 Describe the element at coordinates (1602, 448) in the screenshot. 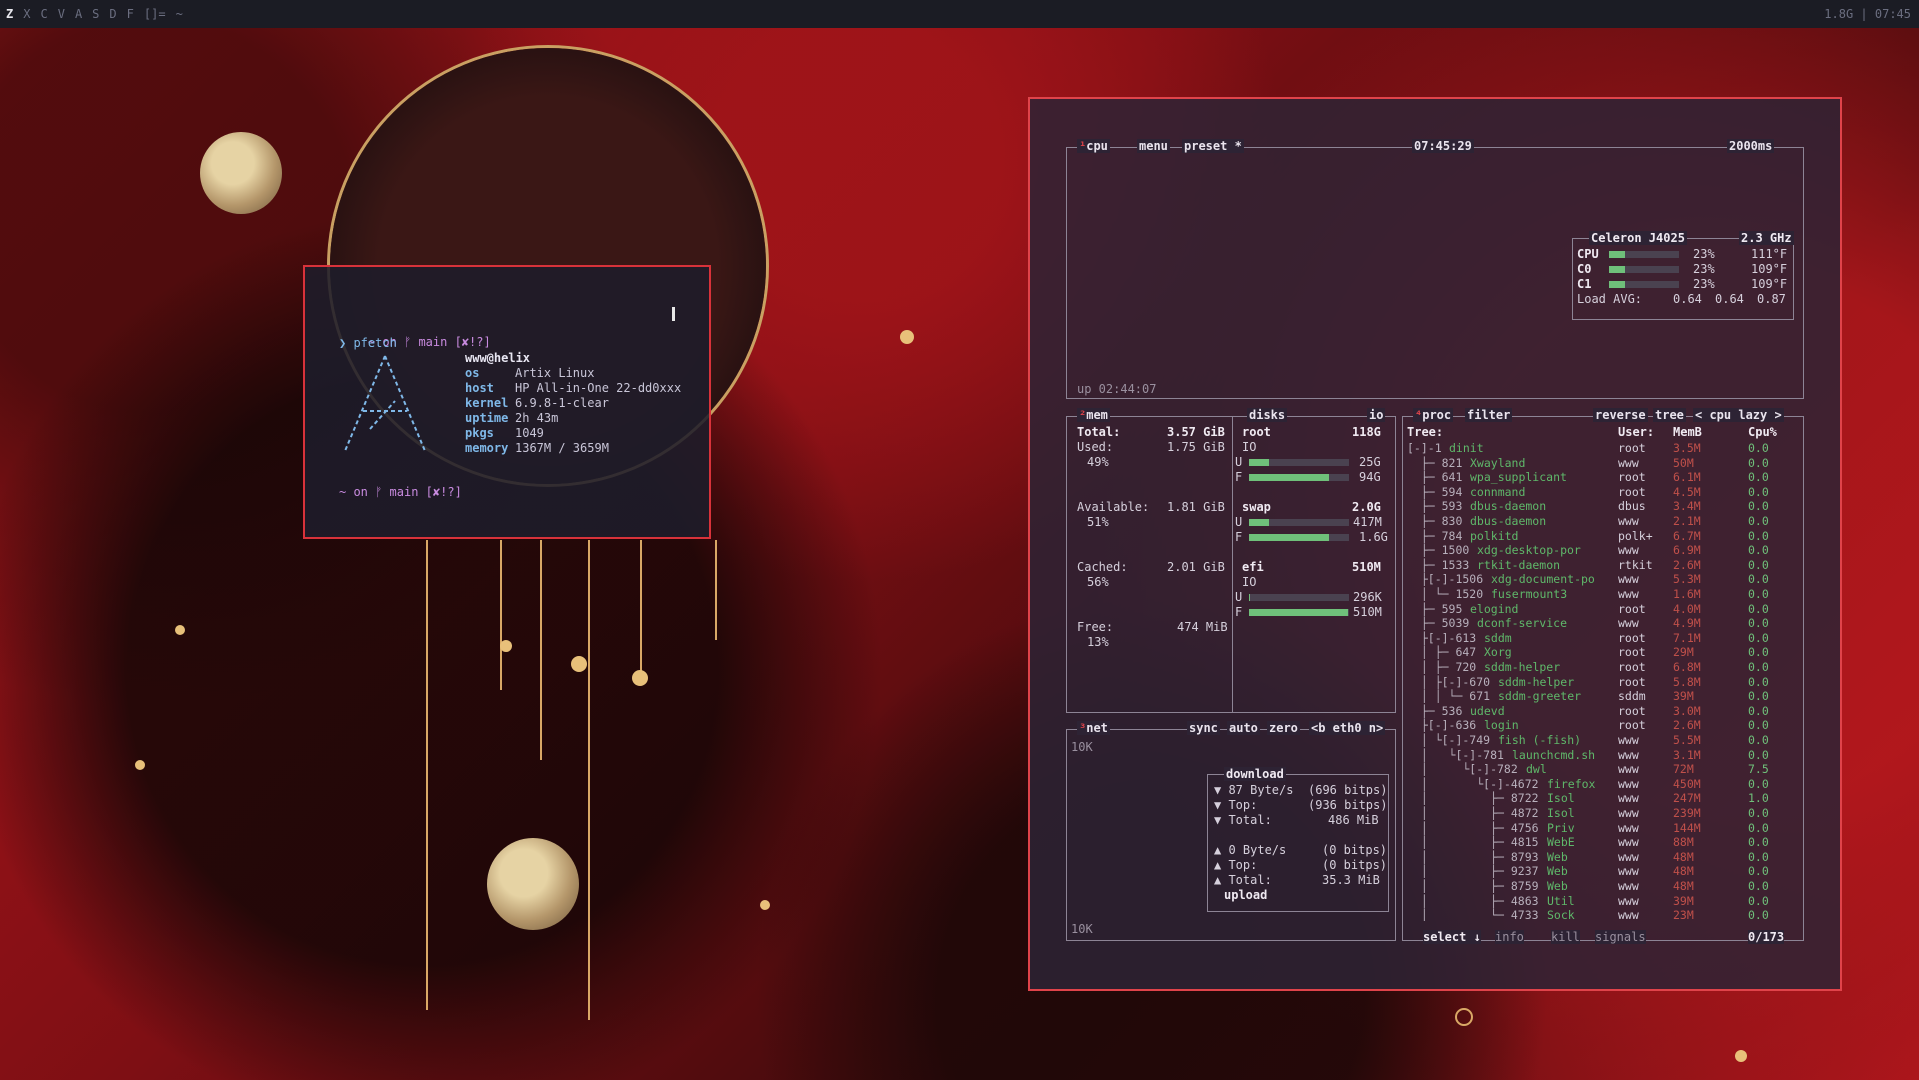

I see `table-row: [-]-1 dinit root 3.5M 0.0` at that location.